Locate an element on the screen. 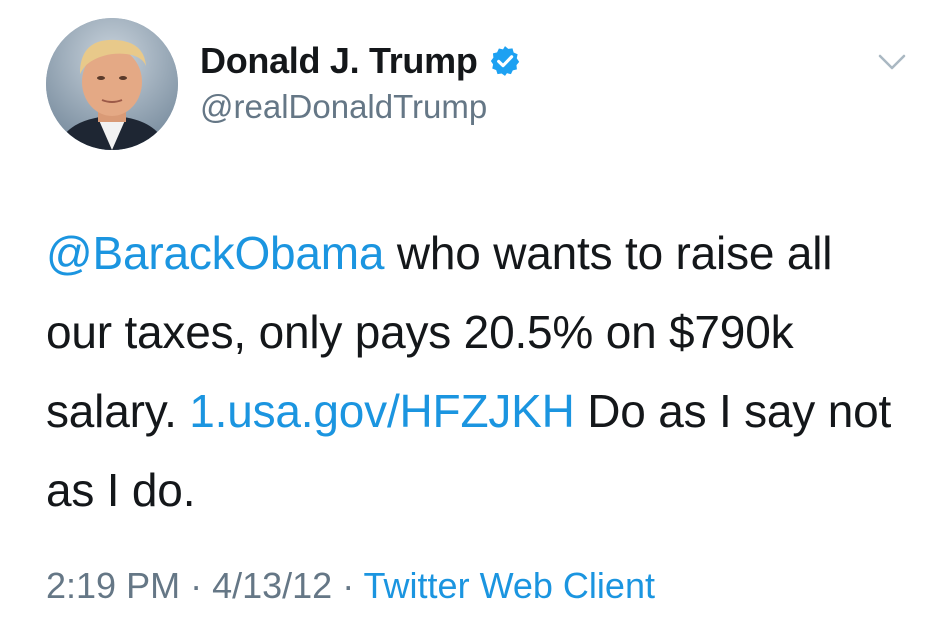 Image resolution: width=932 pixels, height=631 pixels. tweet-meta: 2:19 PM · 4/13/12 · Twitter Web Client is located at coordinates (350, 586).